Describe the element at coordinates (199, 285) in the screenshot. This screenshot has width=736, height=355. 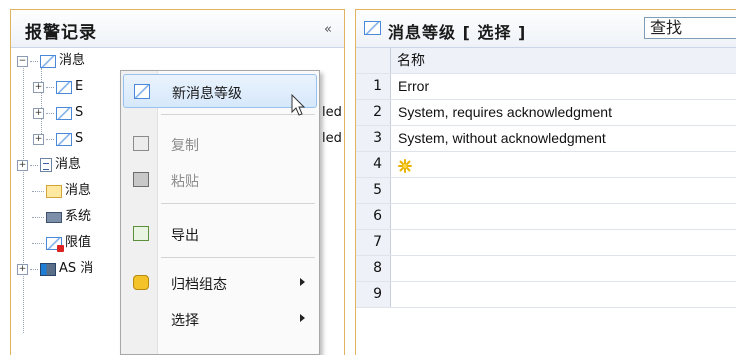
I see `menu-item-label: 归档组态` at that location.